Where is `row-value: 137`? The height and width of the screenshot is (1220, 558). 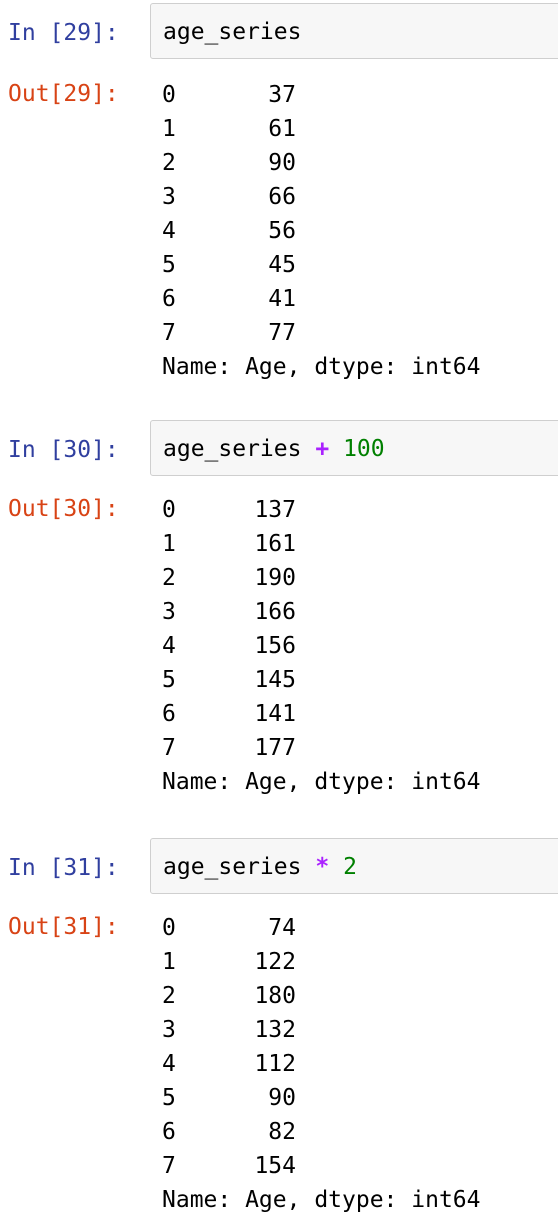 row-value: 137 is located at coordinates (275, 510).